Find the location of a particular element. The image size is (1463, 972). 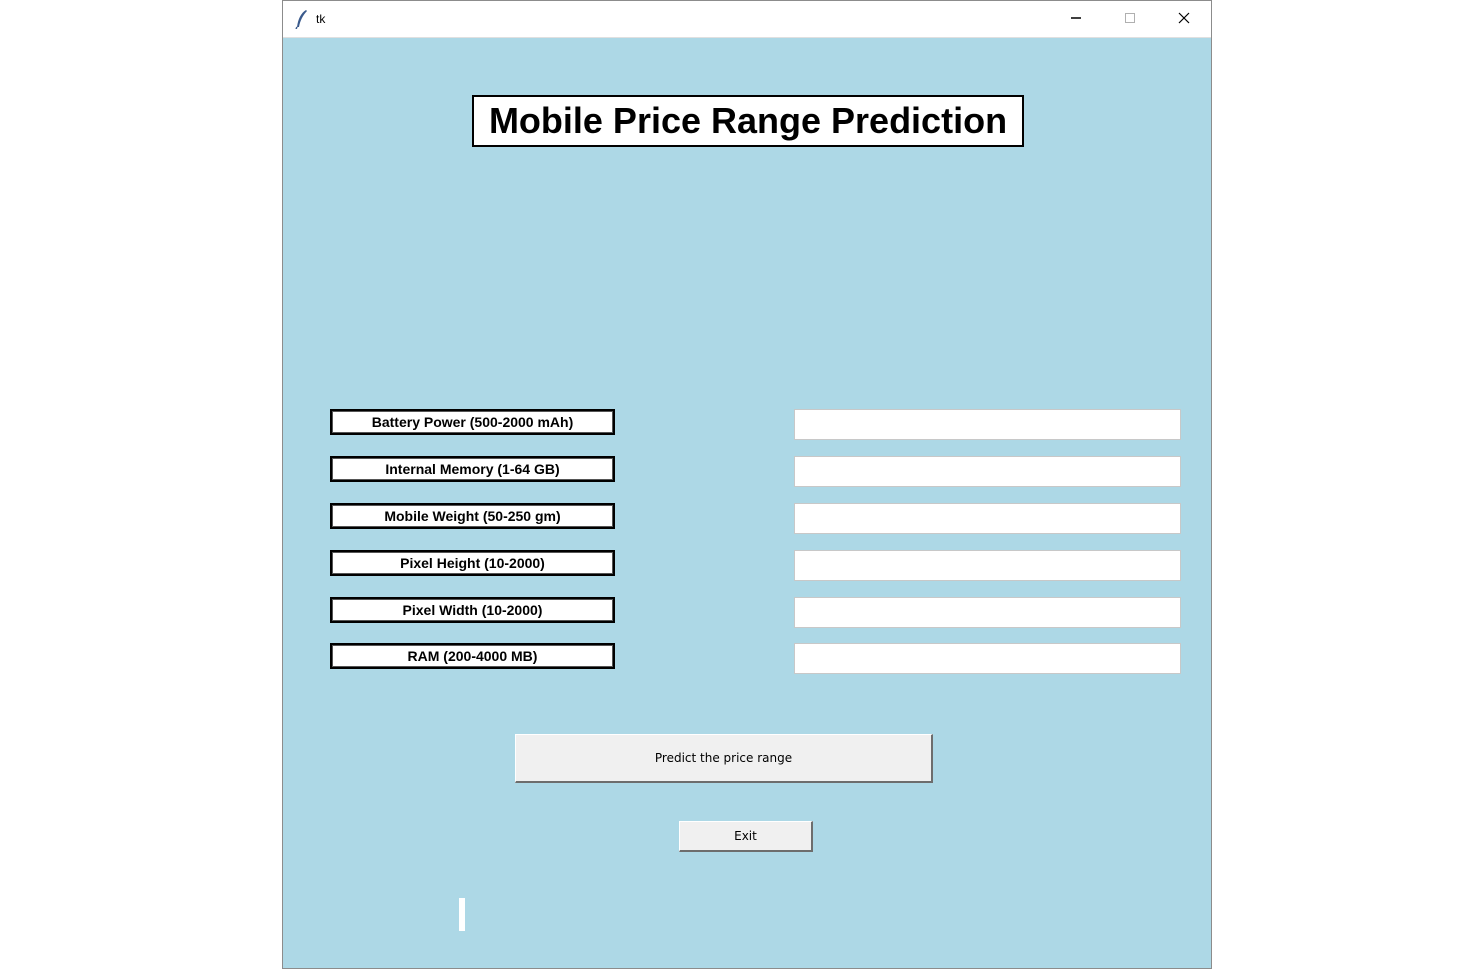

pixel-height-input is located at coordinates (987, 565).